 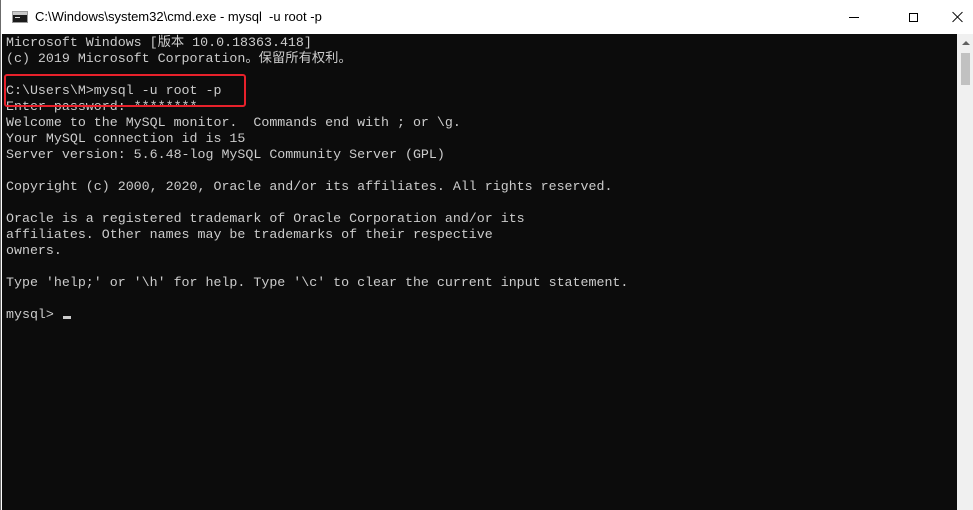 I want to click on maximize-icon, so click(x=913, y=17).